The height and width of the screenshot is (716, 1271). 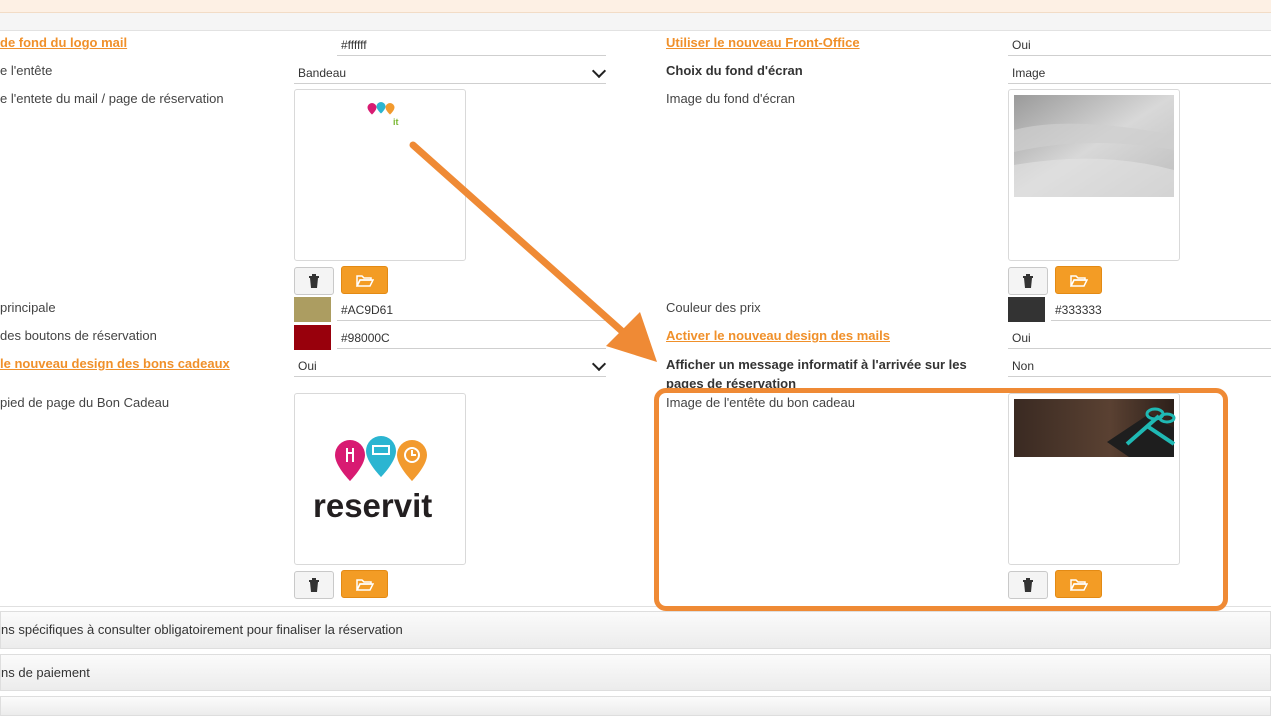 I want to click on delete-mail-header-image-button, so click(x=314, y=281).